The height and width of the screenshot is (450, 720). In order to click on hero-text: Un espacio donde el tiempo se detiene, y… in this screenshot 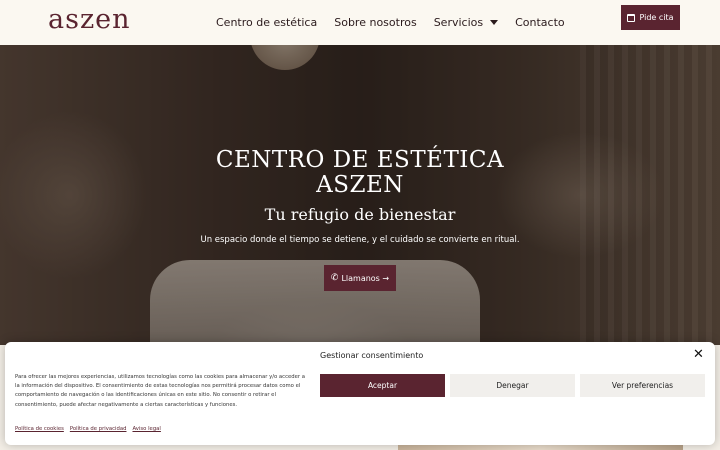, I will do `click(360, 240)`.